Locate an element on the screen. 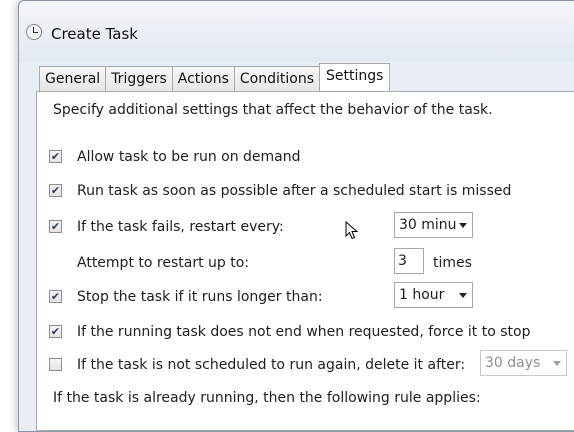  window-title: Create Task is located at coordinates (94, 34).